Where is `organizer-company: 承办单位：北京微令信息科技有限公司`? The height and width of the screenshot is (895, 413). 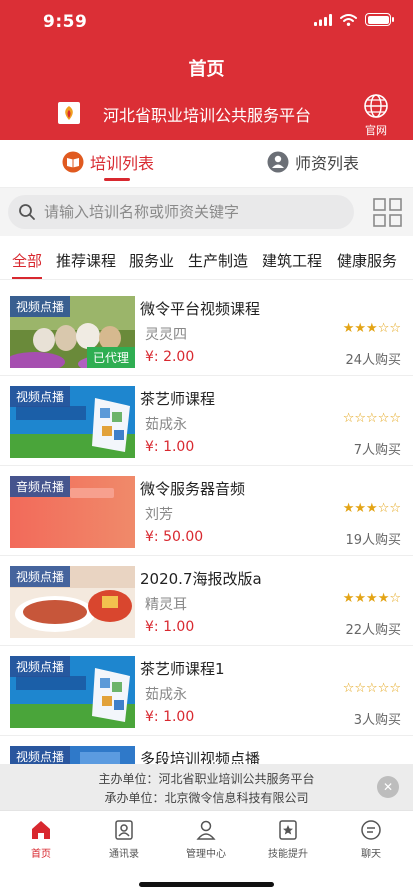 organizer-company: 承办单位：北京微令信息科技有限公司 is located at coordinates (206, 798).